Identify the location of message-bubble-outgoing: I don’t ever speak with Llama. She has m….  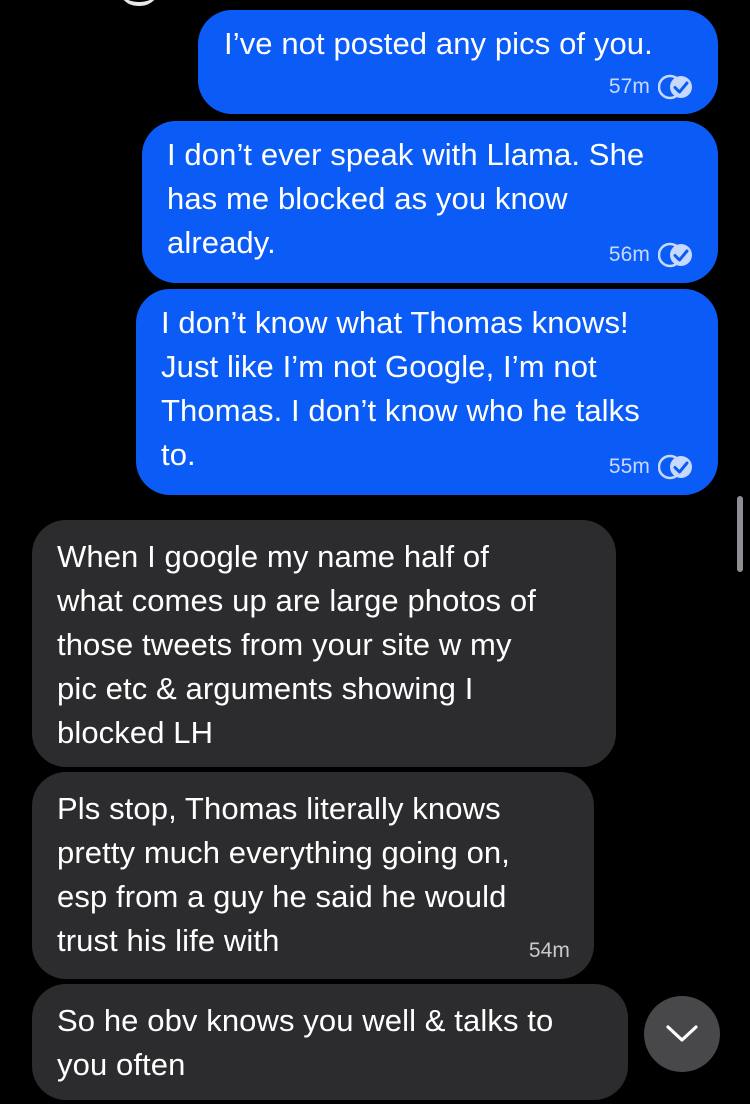
(430, 202).